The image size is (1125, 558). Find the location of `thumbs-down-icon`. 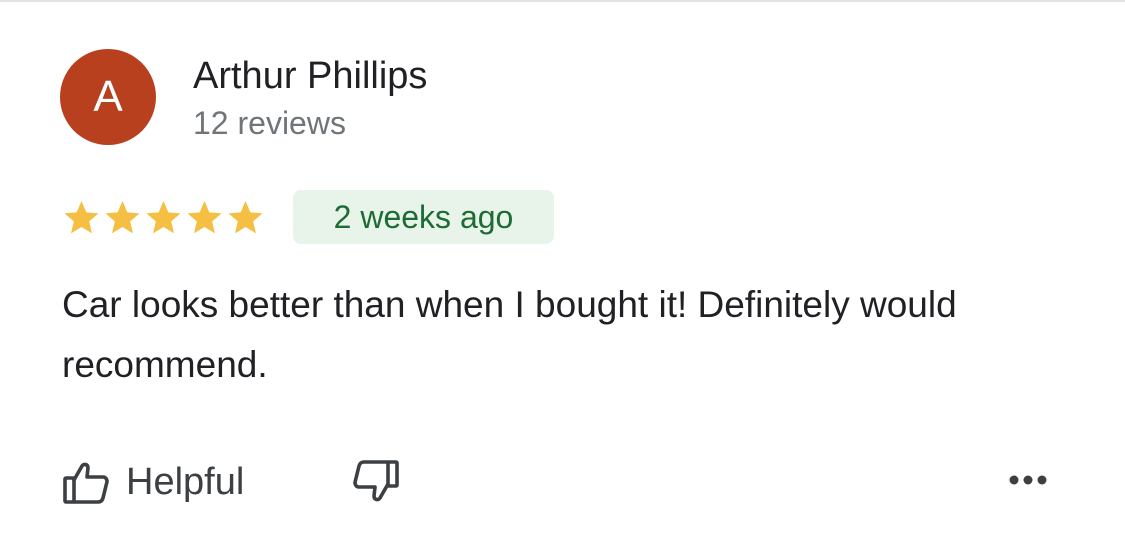

thumbs-down-icon is located at coordinates (376, 487).